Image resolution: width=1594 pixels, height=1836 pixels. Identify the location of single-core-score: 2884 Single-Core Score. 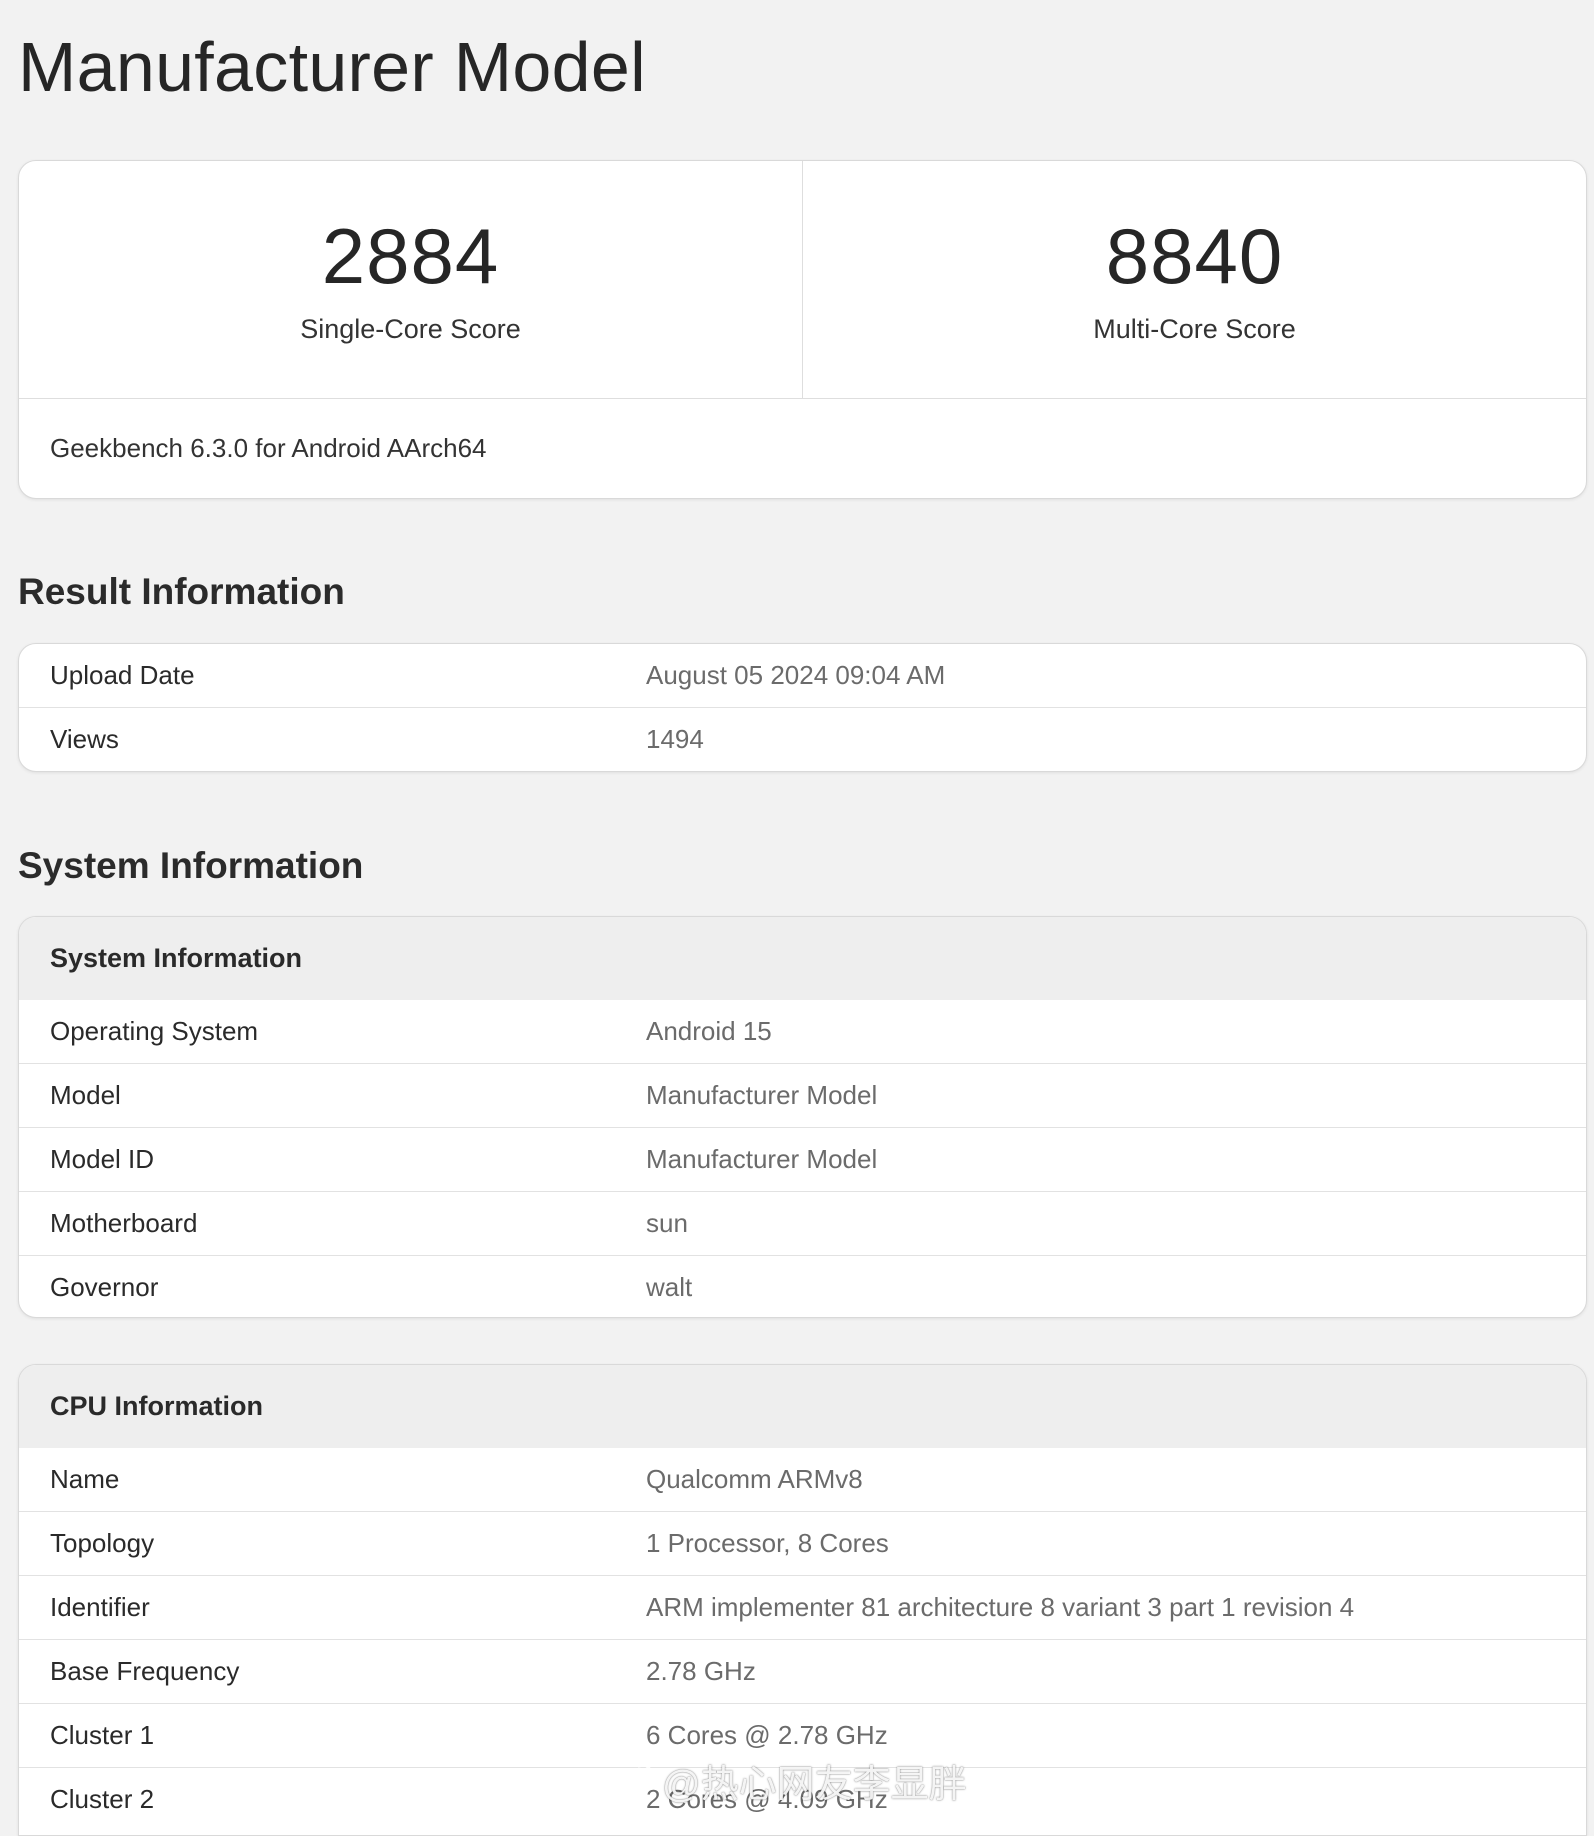
(410, 279).